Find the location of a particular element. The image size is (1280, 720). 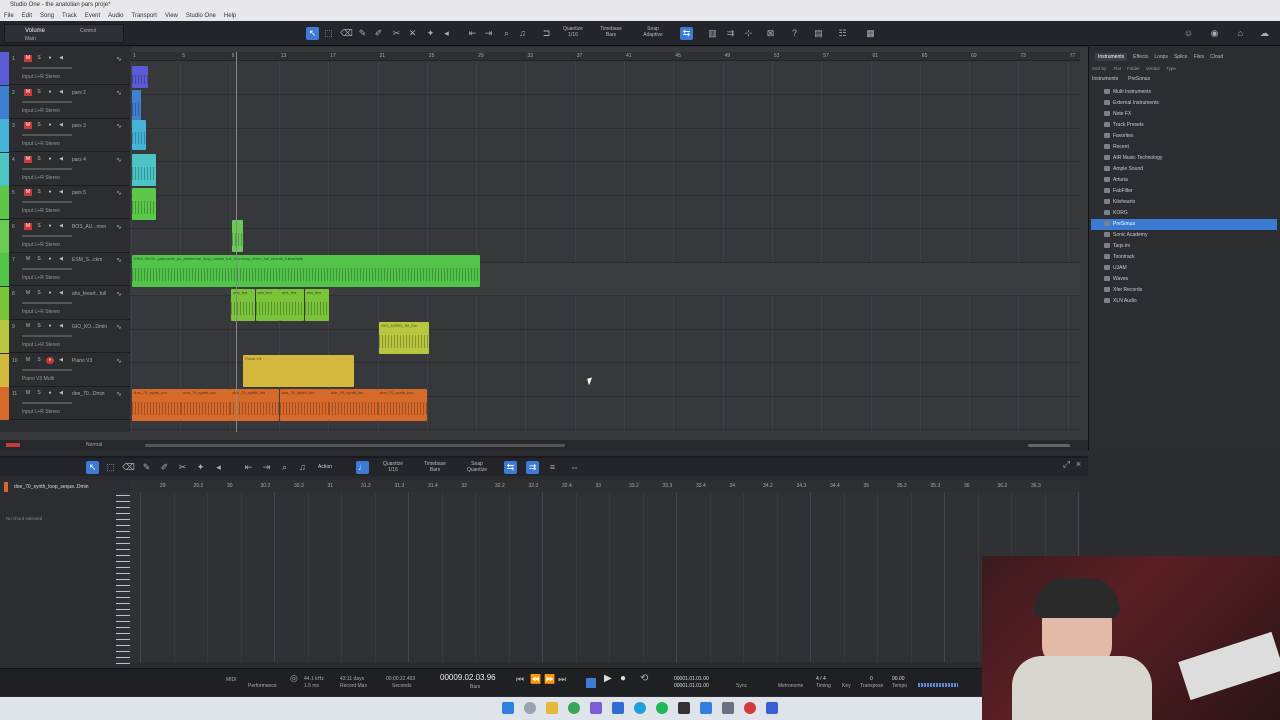

start-icon is located at coordinates (508, 708).